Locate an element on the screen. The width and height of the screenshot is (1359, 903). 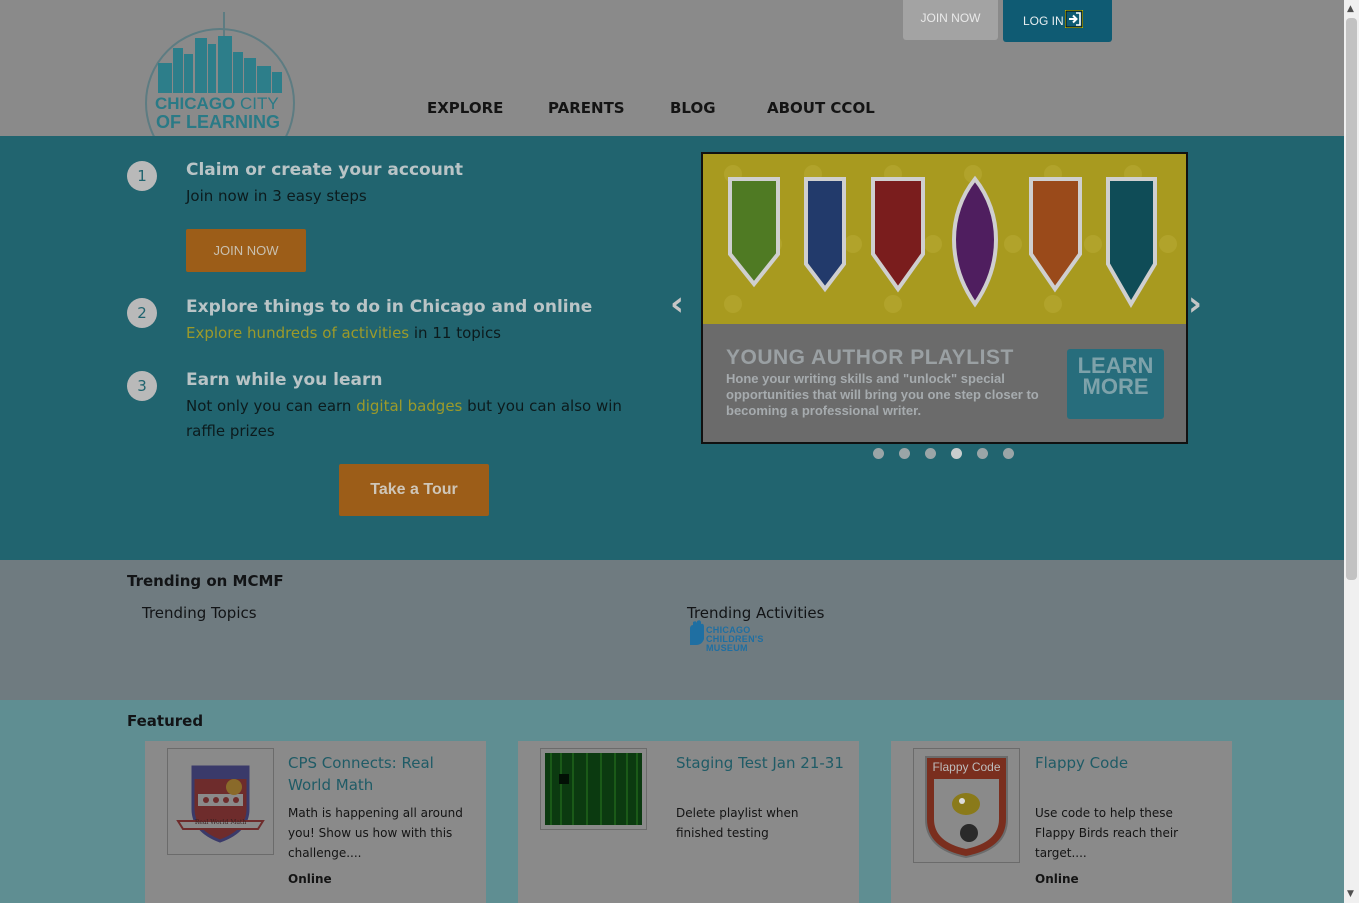
card-2-desc: Delete playlist when finished testing is located at coordinates (737, 823).